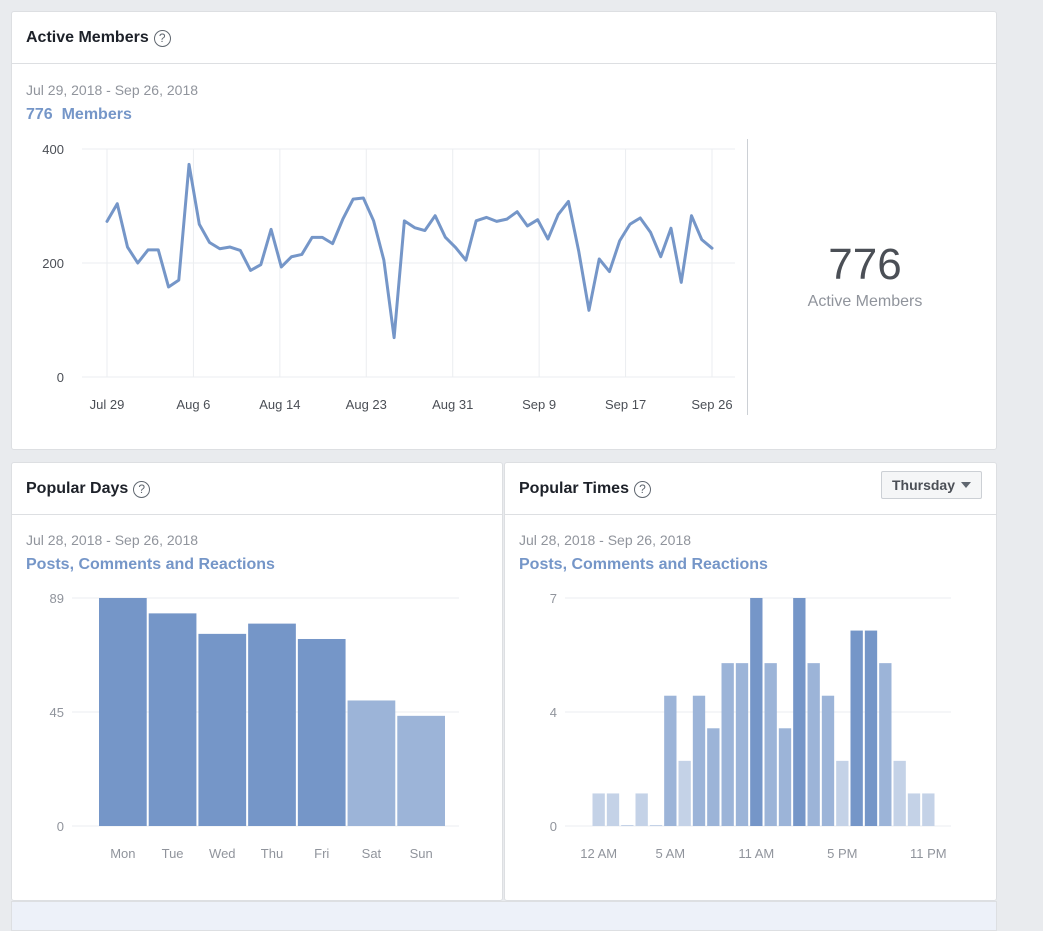 The image size is (1043, 931). What do you see at coordinates (272, 853) in the screenshot?
I see `x-tick-label: Thu` at bounding box center [272, 853].